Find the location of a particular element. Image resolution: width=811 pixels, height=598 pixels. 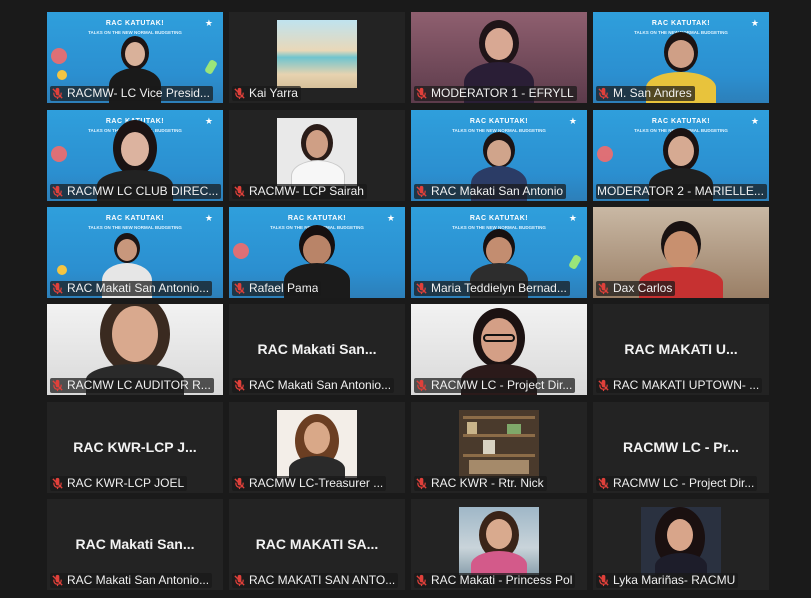

participant-name-label: Lyka Mariñas- RACMU is located at coordinates (667, 580).